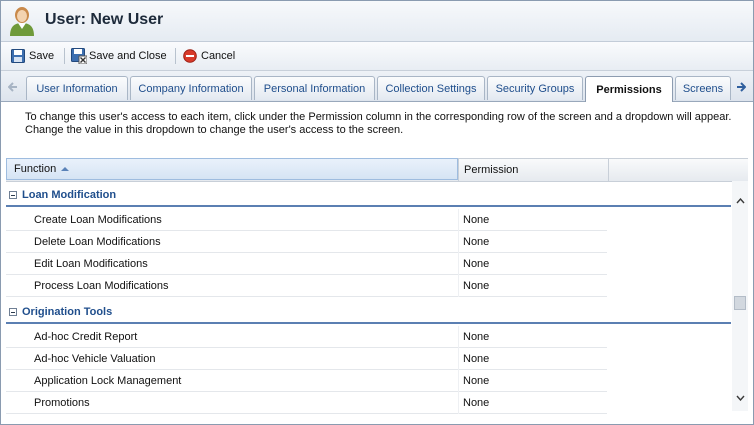  What do you see at coordinates (533, 170) in the screenshot?
I see `column-header-permission: Permission` at bounding box center [533, 170].